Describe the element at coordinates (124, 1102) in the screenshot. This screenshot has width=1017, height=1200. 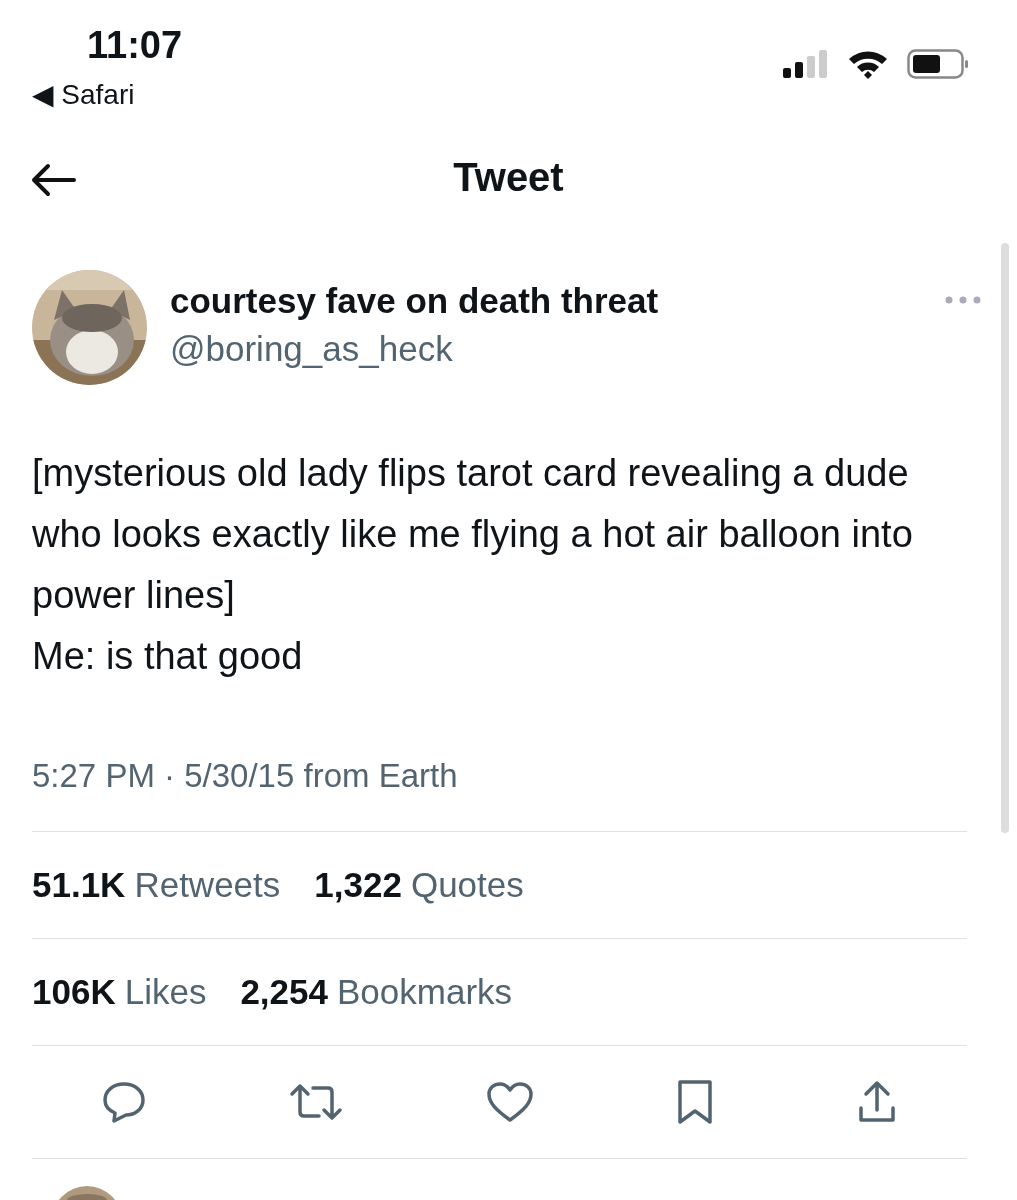
I see `reply-icon` at that location.